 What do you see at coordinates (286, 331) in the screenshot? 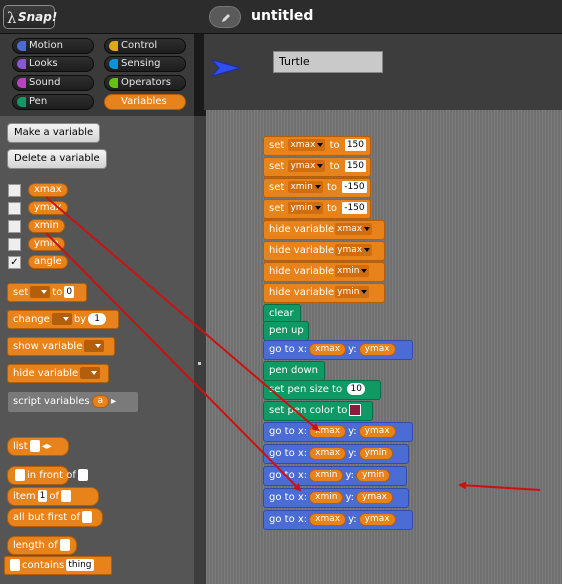
I see `script-block-pen-up: pen up` at bounding box center [286, 331].